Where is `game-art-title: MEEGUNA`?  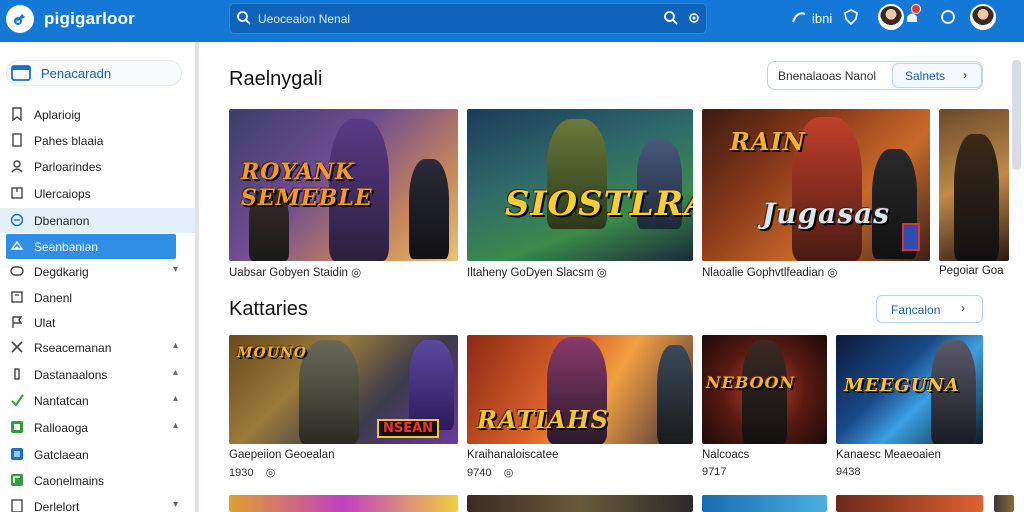 game-art-title: MEEGUNA is located at coordinates (902, 385).